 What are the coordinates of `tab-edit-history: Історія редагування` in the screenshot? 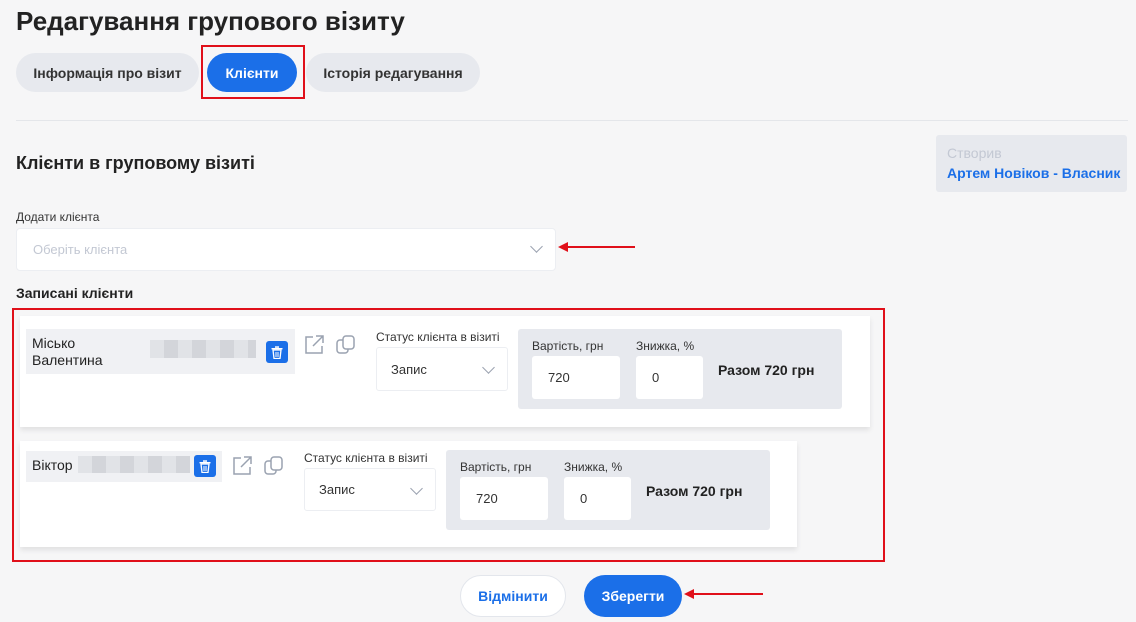 It's located at (393, 72).